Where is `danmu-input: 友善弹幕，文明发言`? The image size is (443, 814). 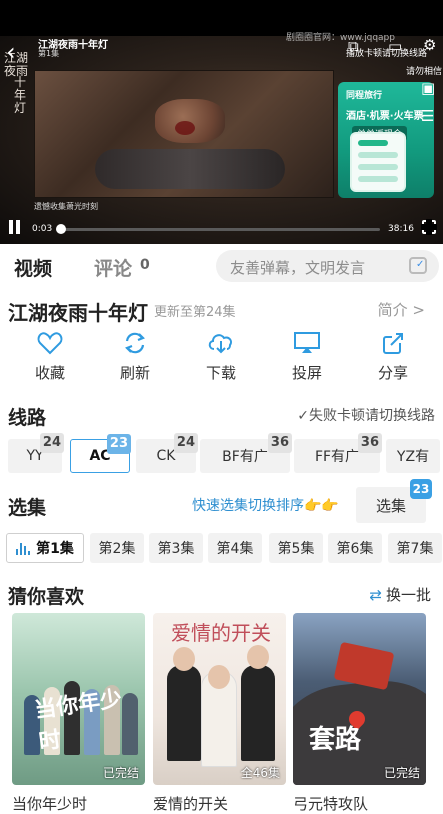 danmu-input: 友善弹幕，文明发言 is located at coordinates (327, 266).